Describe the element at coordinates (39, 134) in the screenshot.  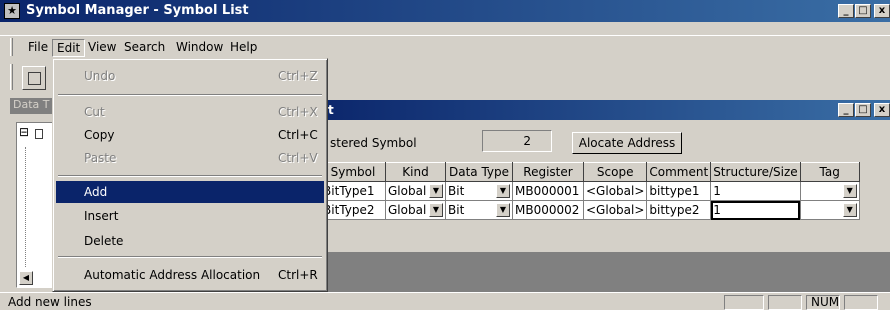
I see `tree-node-icon` at that location.